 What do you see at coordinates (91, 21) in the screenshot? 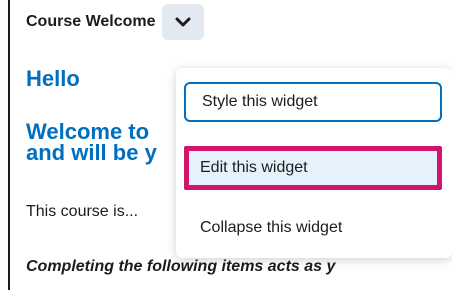
I see `widget-title: Course Welcome` at bounding box center [91, 21].